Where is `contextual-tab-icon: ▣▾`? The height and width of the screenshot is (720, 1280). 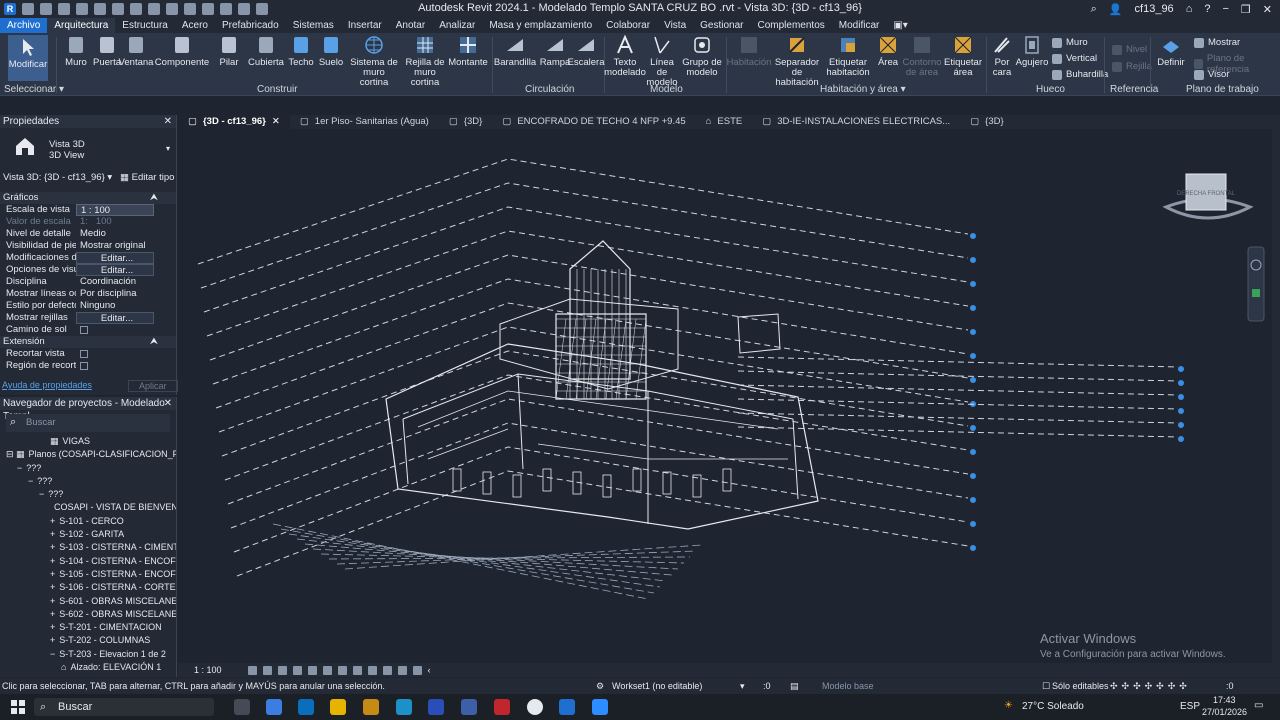 contextual-tab-icon: ▣▾ is located at coordinates (900, 25).